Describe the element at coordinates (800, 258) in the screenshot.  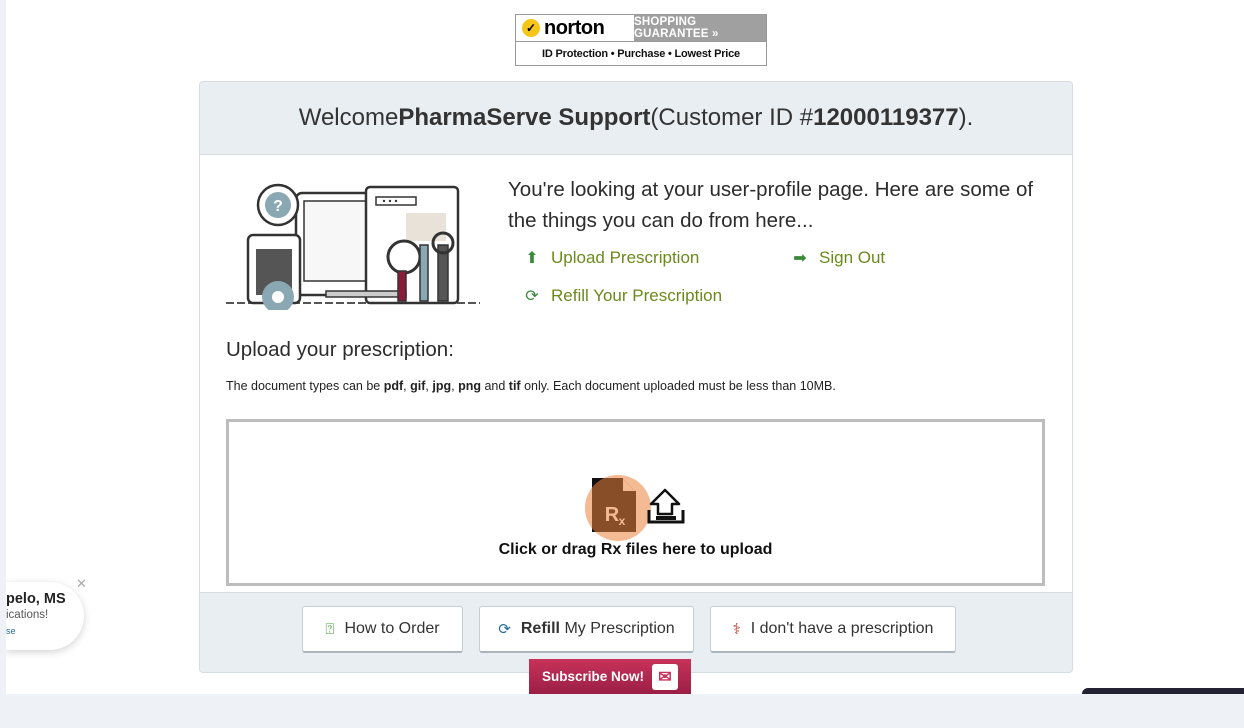
I see `sign-out-icon: ➡` at that location.